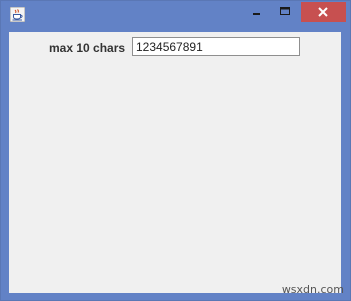 The image size is (351, 301). I want to click on max-chars-text-field, so click(216, 46).